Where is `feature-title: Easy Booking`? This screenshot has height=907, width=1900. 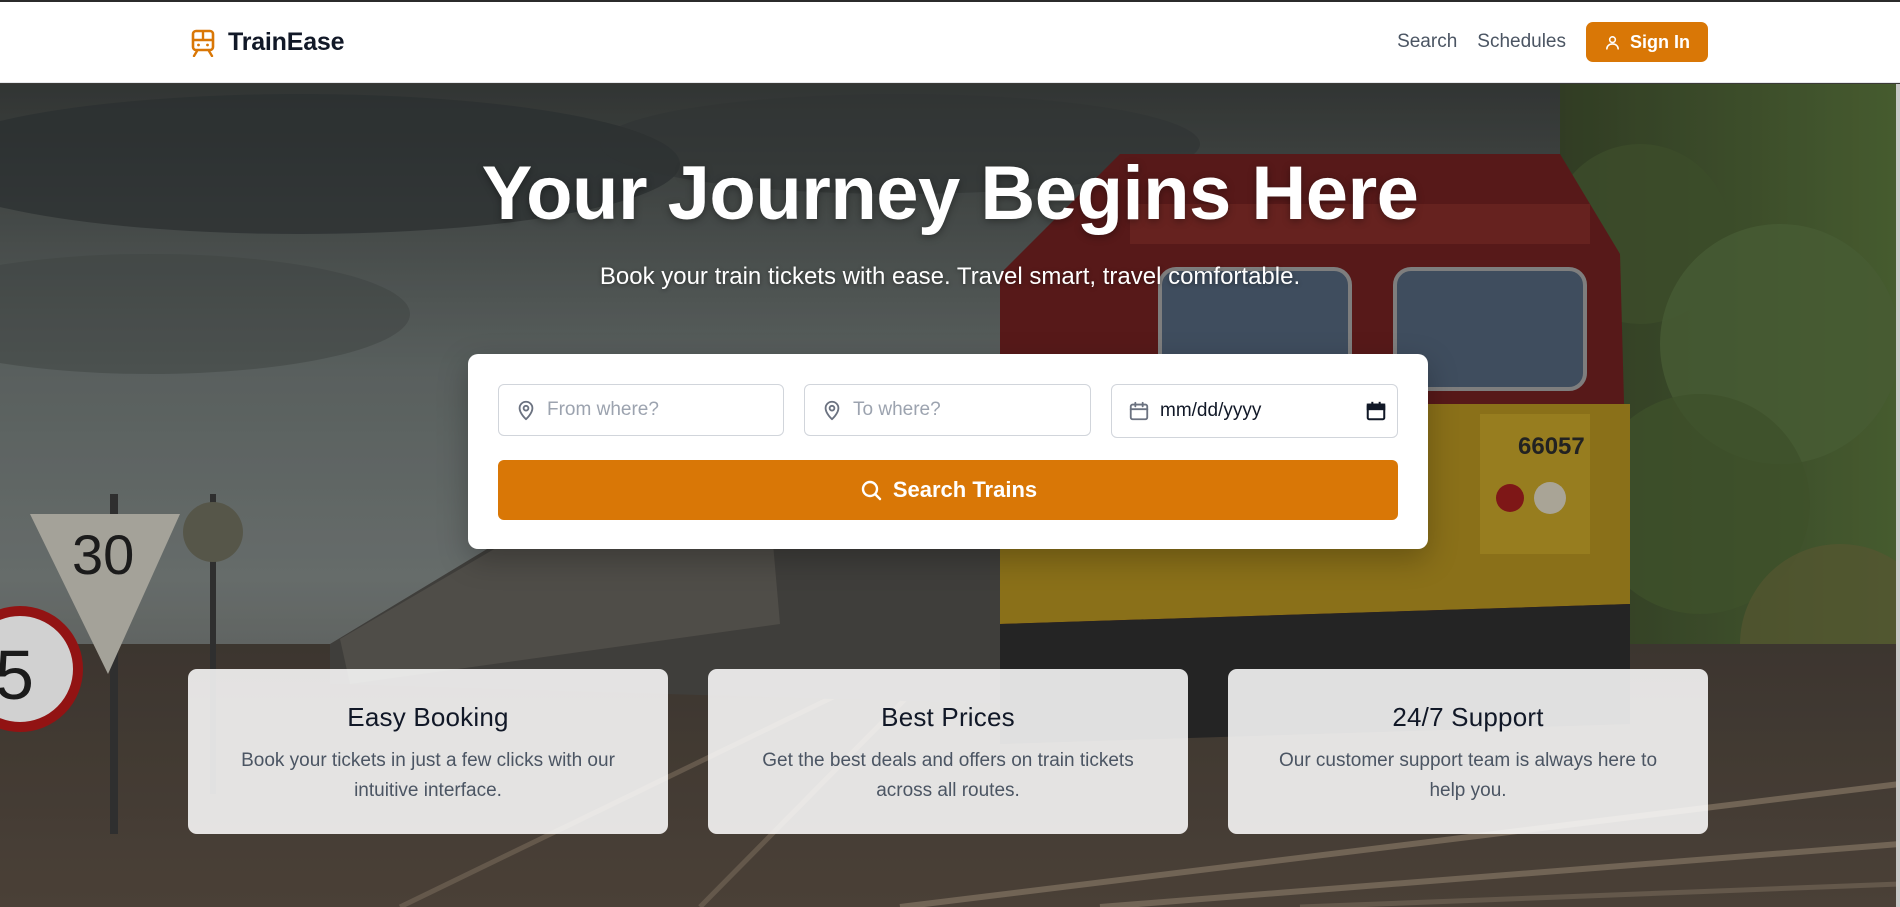
feature-title: Easy Booking is located at coordinates (428, 717).